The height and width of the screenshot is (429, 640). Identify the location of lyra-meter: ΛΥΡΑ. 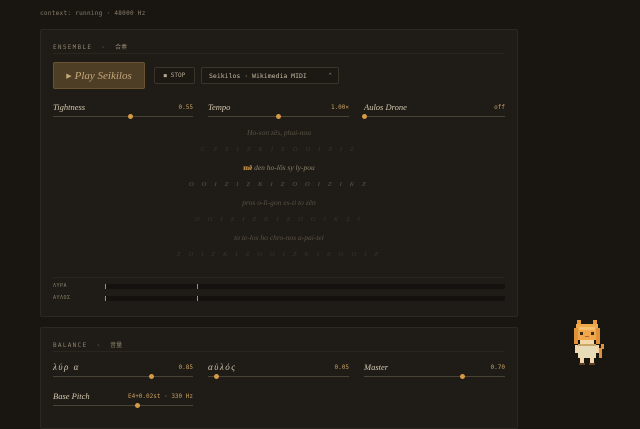
(279, 286).